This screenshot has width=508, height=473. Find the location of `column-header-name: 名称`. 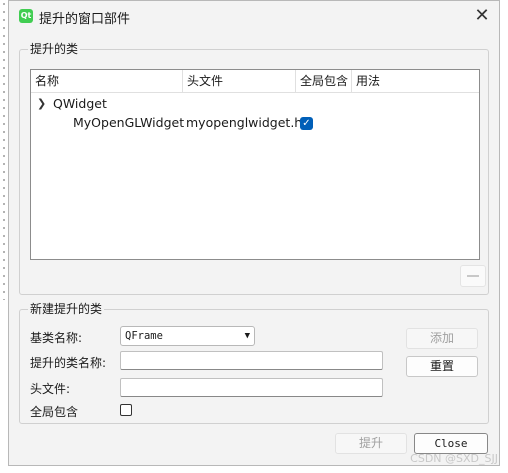

column-header-name: 名称 is located at coordinates (107, 81).